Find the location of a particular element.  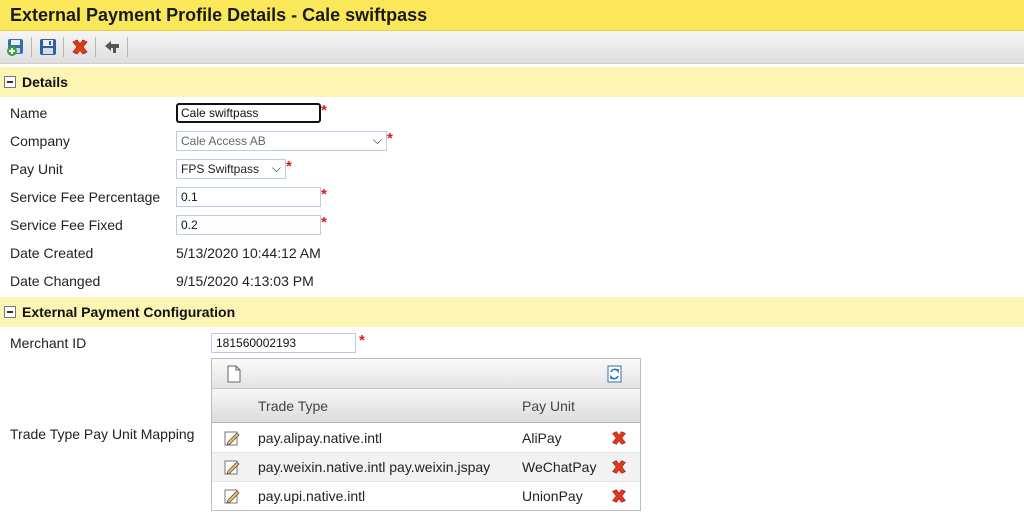

refresh-icon is located at coordinates (614, 374).